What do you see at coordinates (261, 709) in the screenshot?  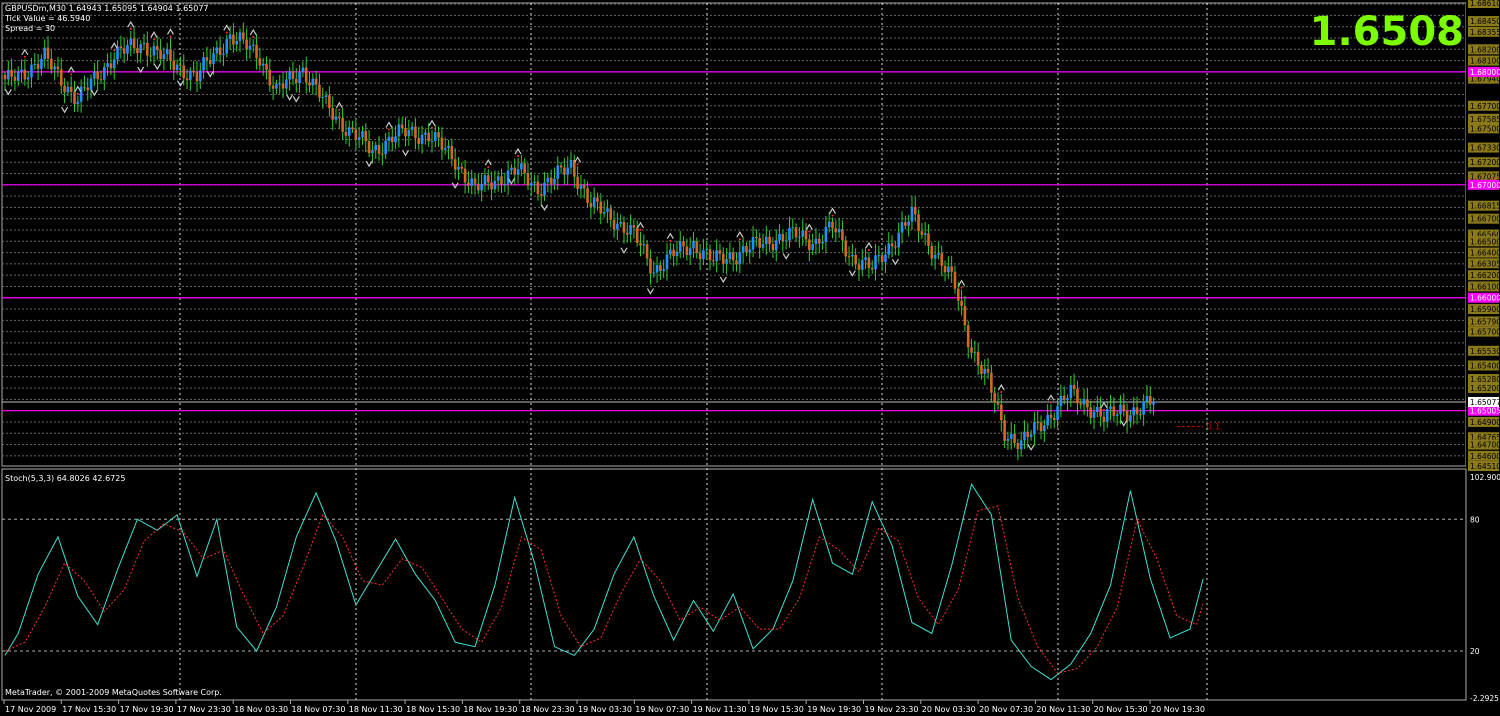 I see `time-axis-label: 18 Nov 03:30` at bounding box center [261, 709].